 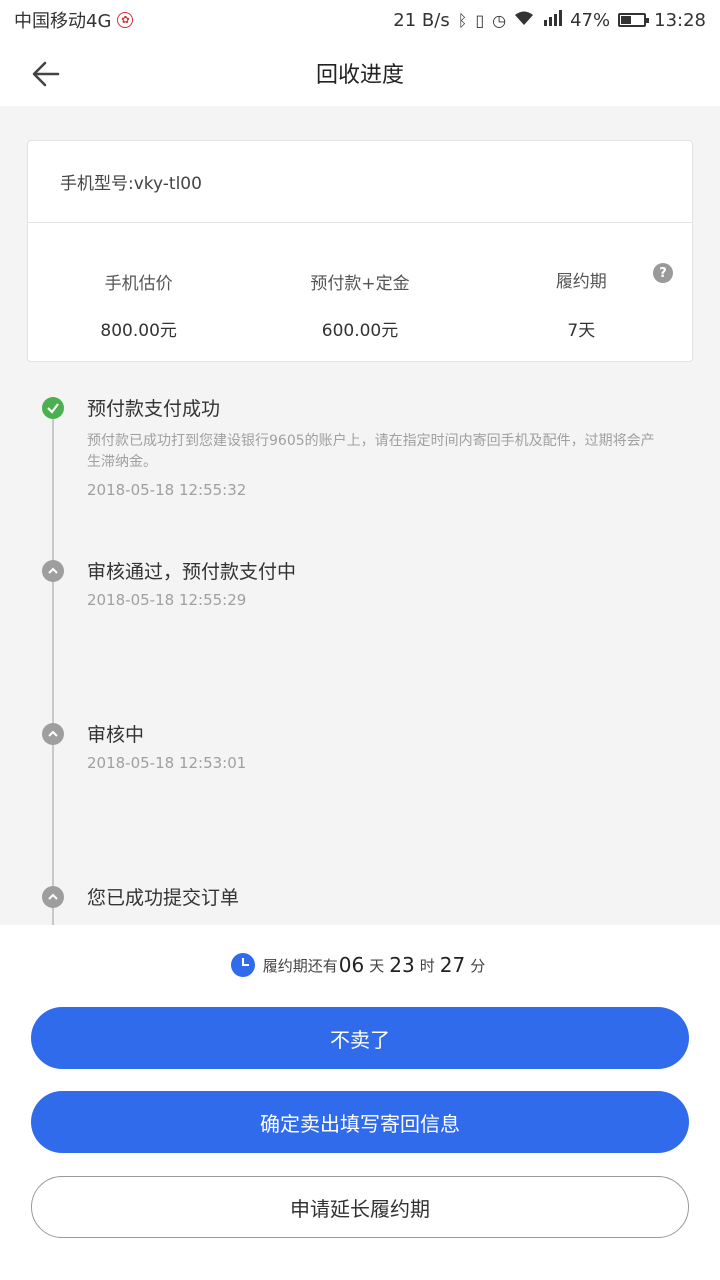 I want to click on prepayment-column: 预付款+定金 600.00元, so click(x=359, y=292).